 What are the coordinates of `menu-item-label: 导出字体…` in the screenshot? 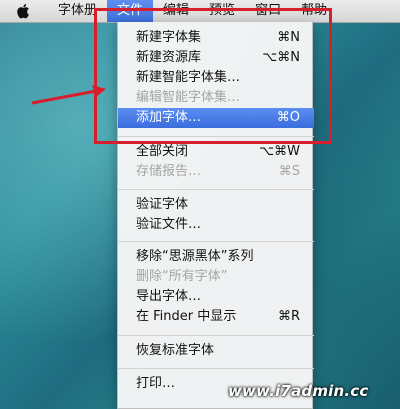 It's located at (169, 296).